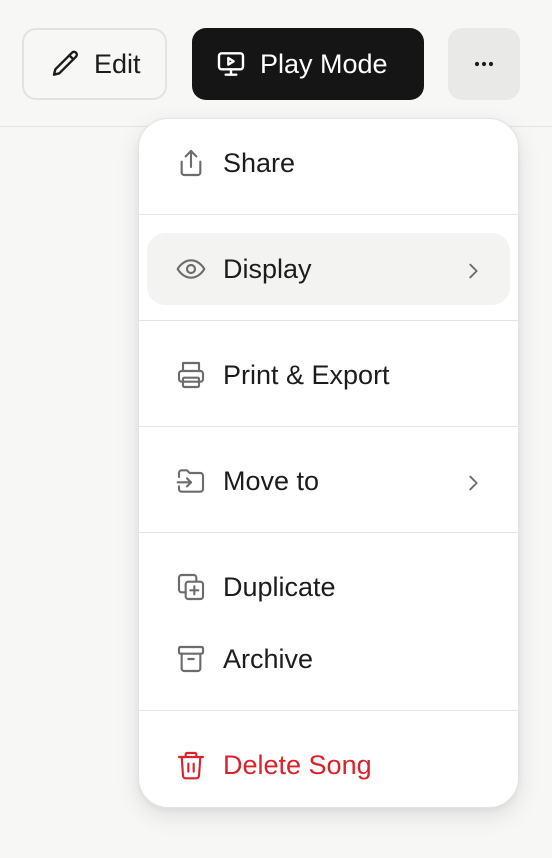 The height and width of the screenshot is (858, 552). Describe the element at coordinates (328, 481) in the screenshot. I see `menu-item-move-to: Move to` at that location.